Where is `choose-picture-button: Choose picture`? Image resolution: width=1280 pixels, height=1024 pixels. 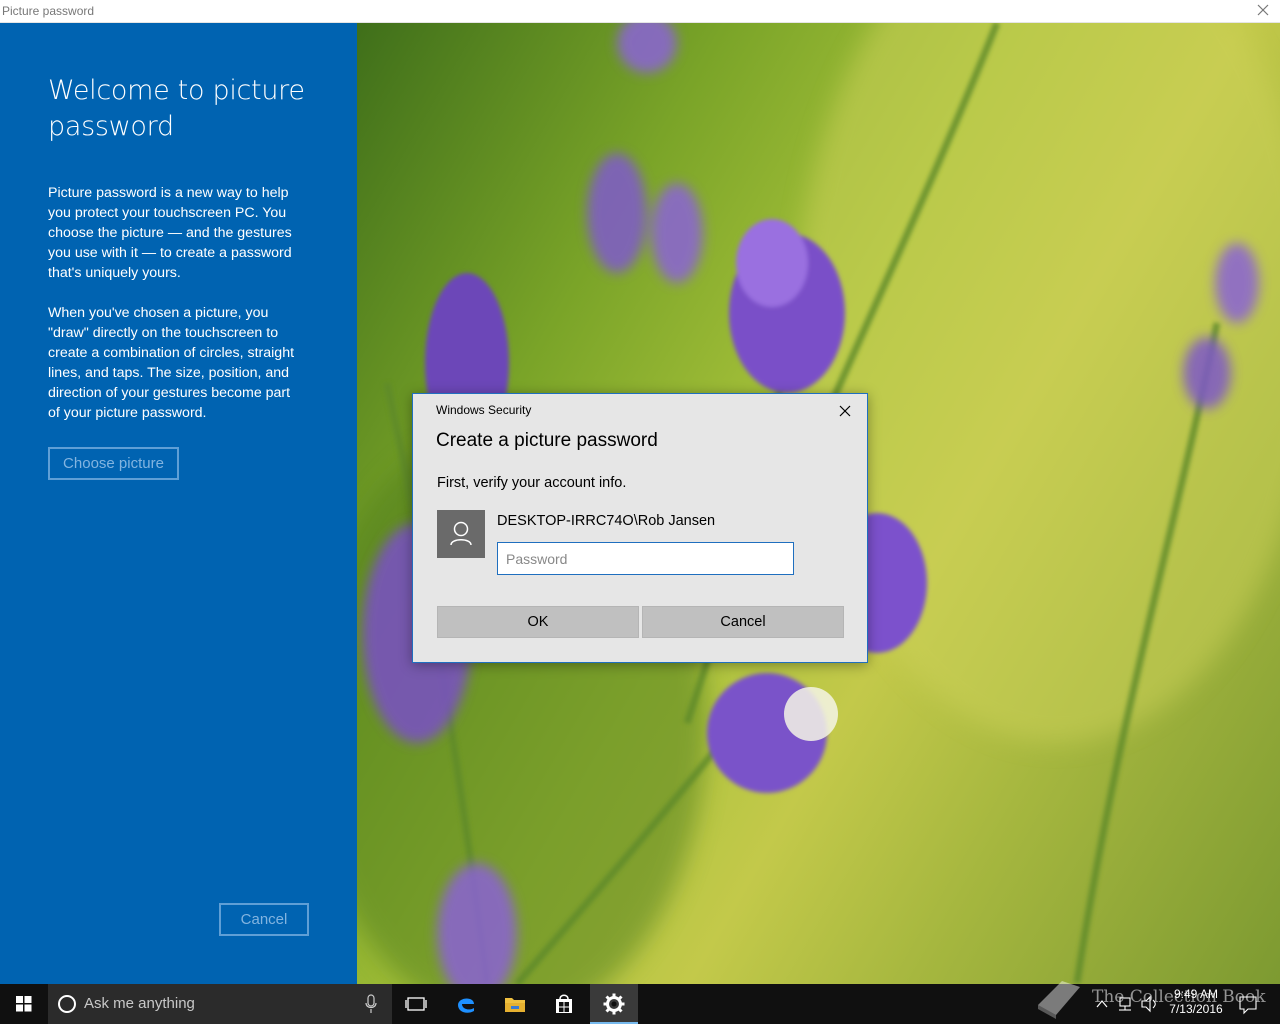 choose-picture-button: Choose picture is located at coordinates (113, 463).